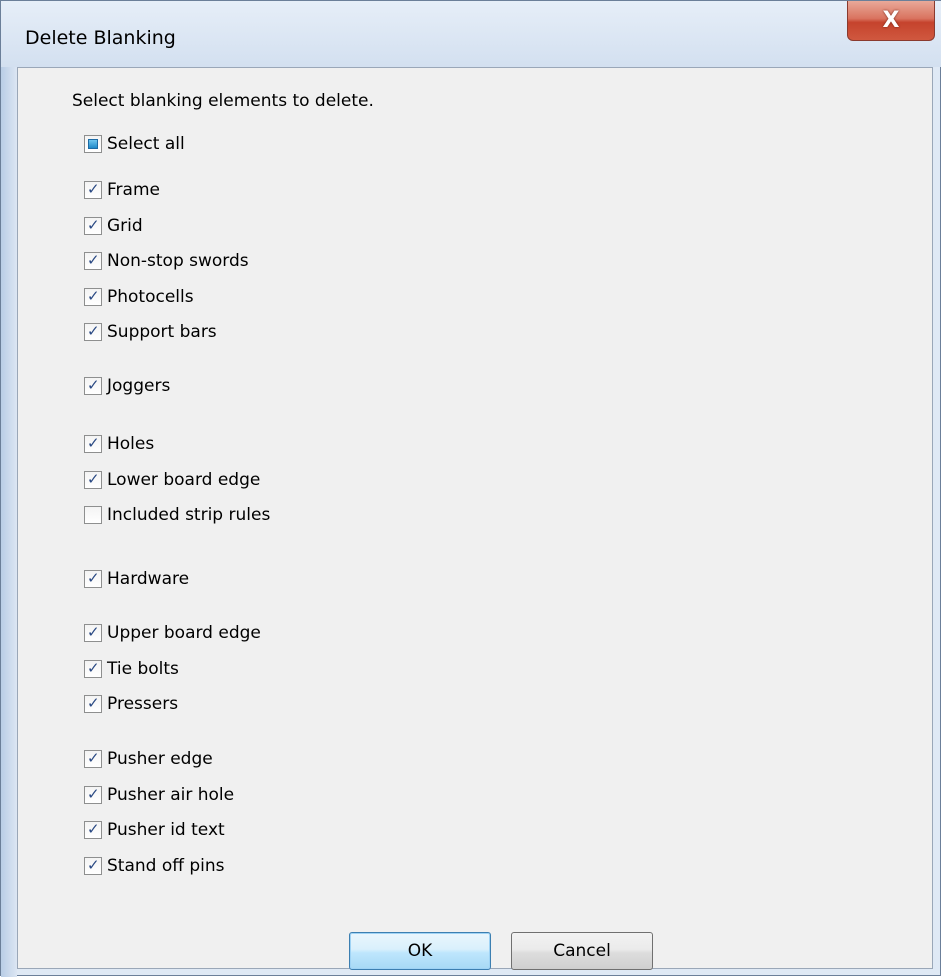 Image resolution: width=941 pixels, height=977 pixels. I want to click on checkbox-pressers: Pressers, so click(131, 704).